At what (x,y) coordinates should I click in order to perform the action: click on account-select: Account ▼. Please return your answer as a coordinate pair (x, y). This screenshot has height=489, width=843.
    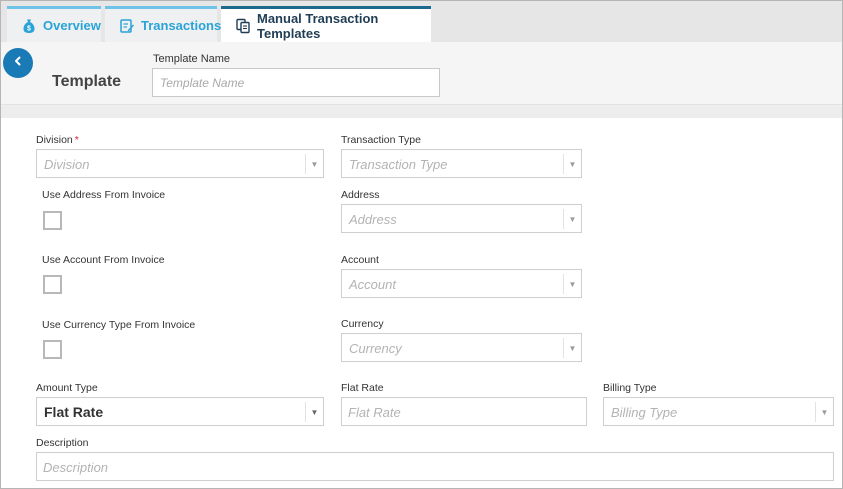
    Looking at the image, I should click on (461, 283).